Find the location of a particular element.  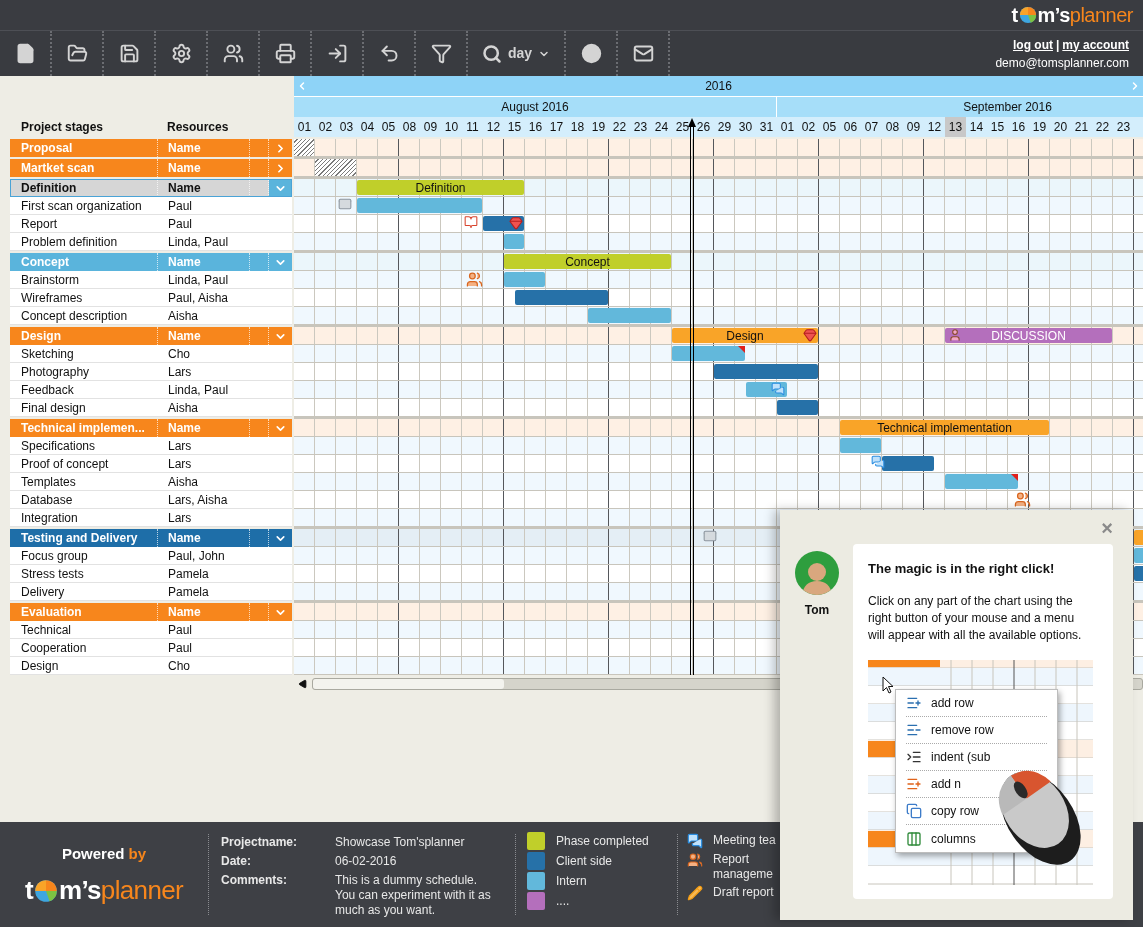

stage-bar: Definition is located at coordinates (440, 187).